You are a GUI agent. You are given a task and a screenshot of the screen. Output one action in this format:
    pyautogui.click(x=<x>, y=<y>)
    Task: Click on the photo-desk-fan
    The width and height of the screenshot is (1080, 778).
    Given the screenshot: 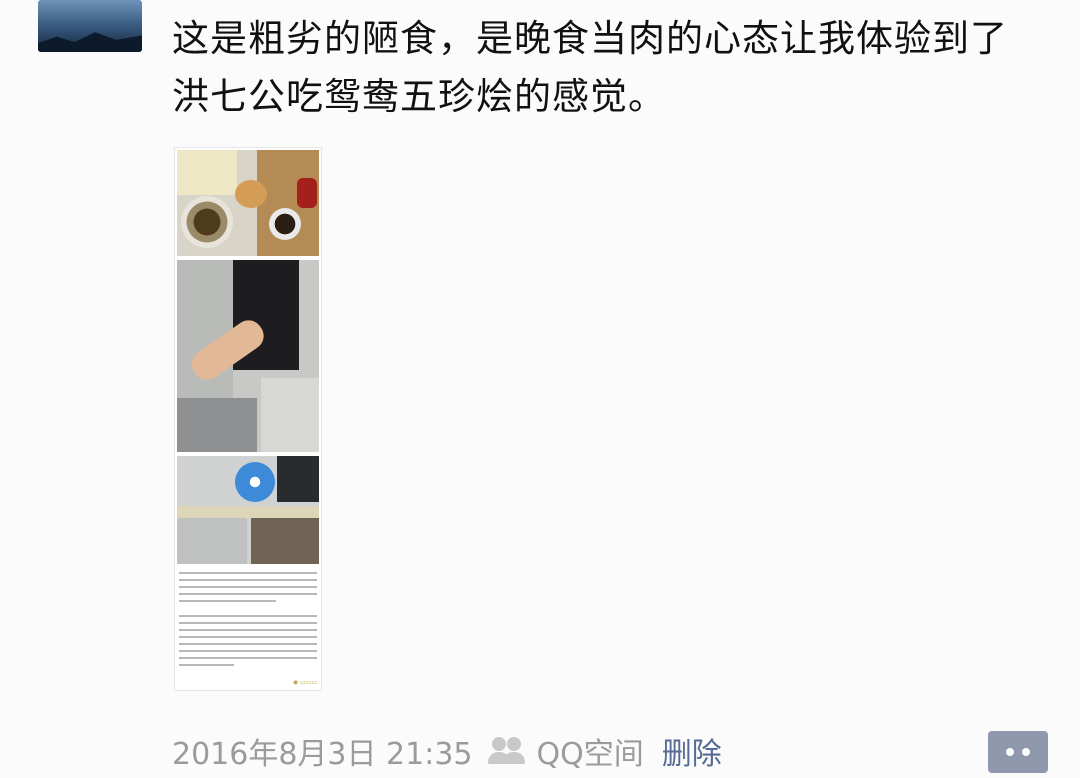 What is the action you would take?
    pyautogui.click(x=248, y=510)
    